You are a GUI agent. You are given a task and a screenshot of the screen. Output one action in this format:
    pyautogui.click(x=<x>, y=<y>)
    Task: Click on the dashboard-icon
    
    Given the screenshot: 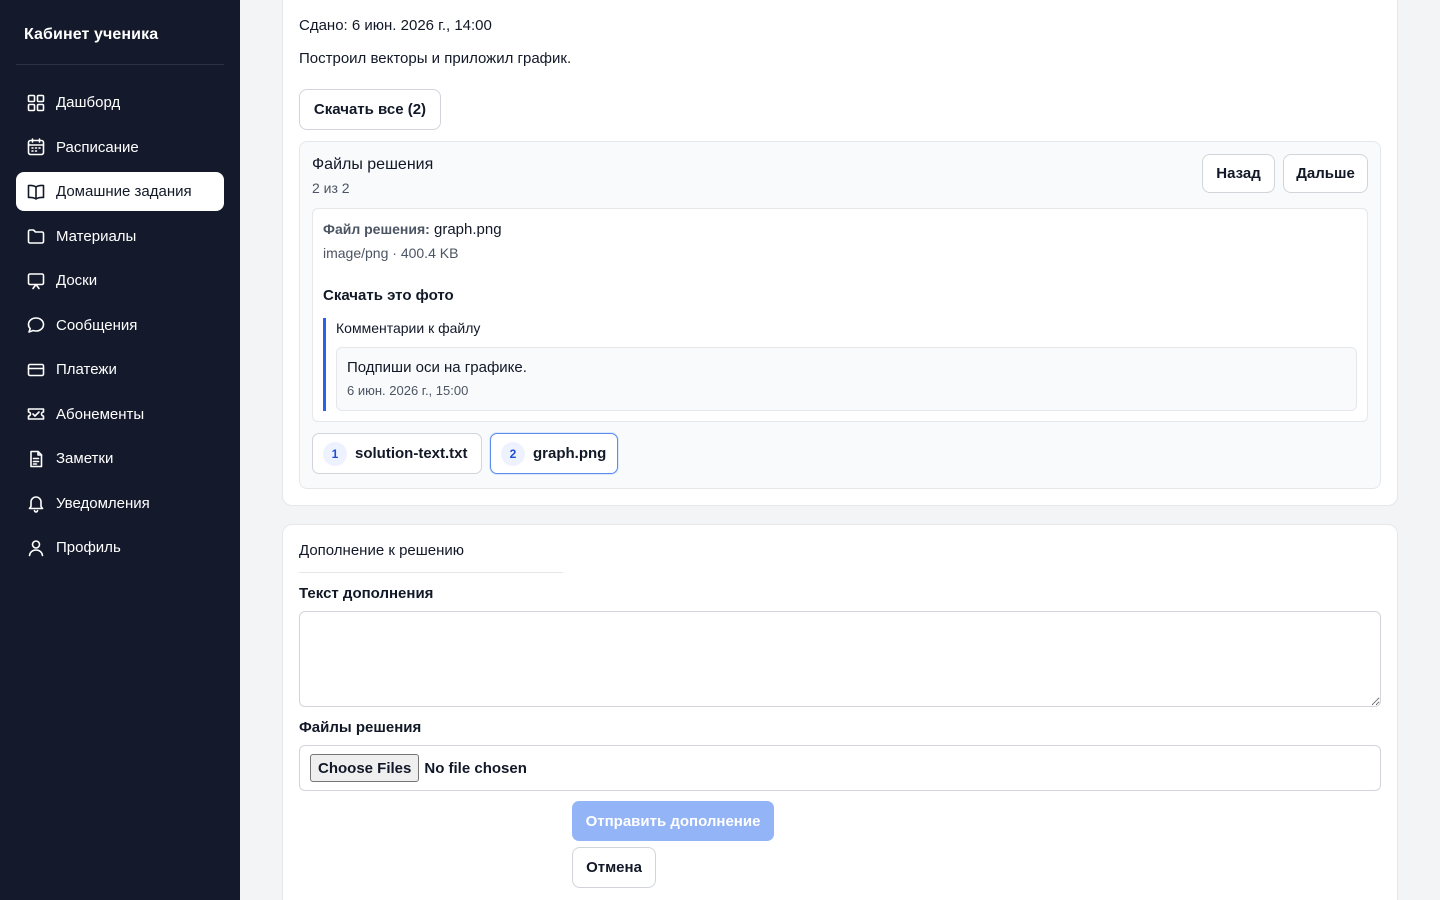 What is the action you would take?
    pyautogui.click(x=36, y=103)
    